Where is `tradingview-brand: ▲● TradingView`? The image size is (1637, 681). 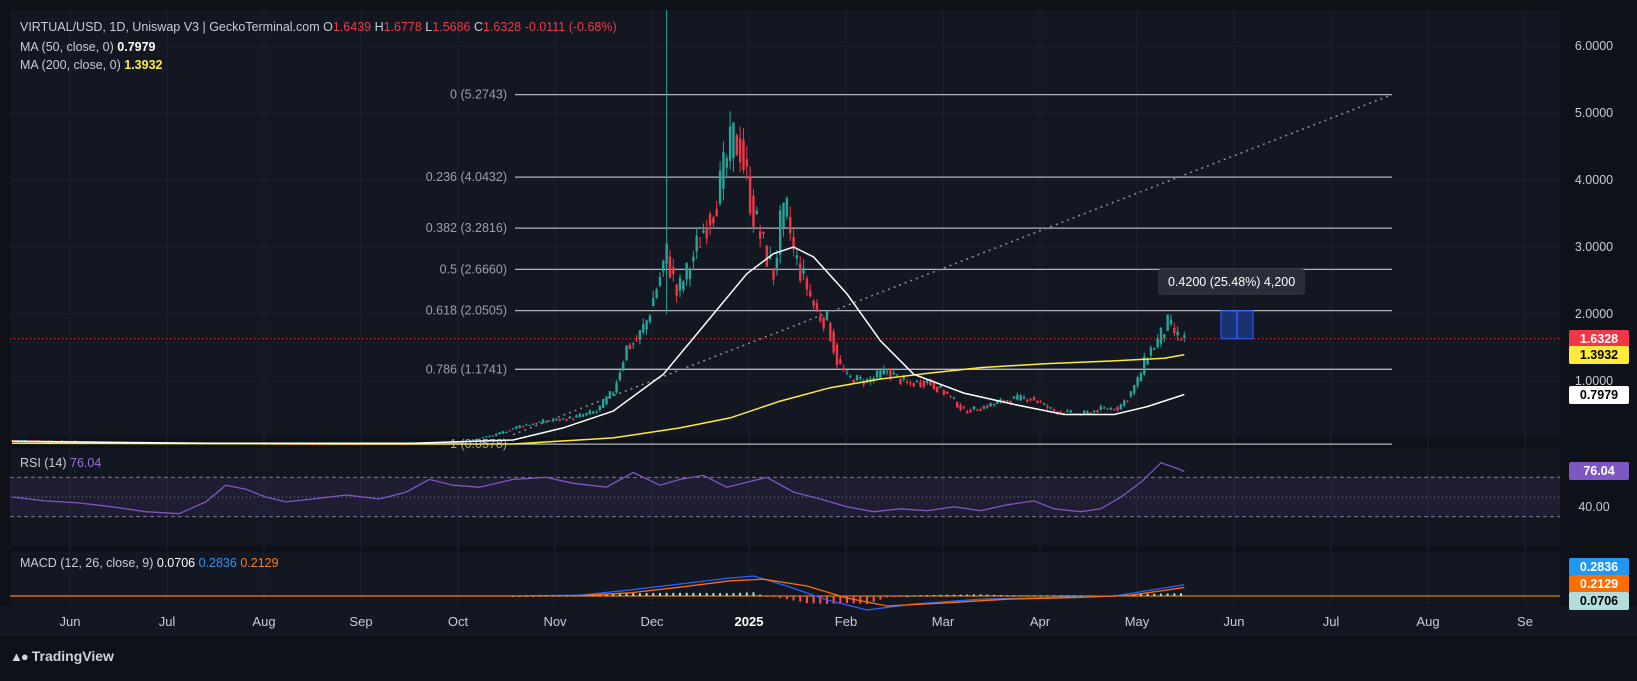
tradingview-brand: ▲● TradingView is located at coordinates (62, 656).